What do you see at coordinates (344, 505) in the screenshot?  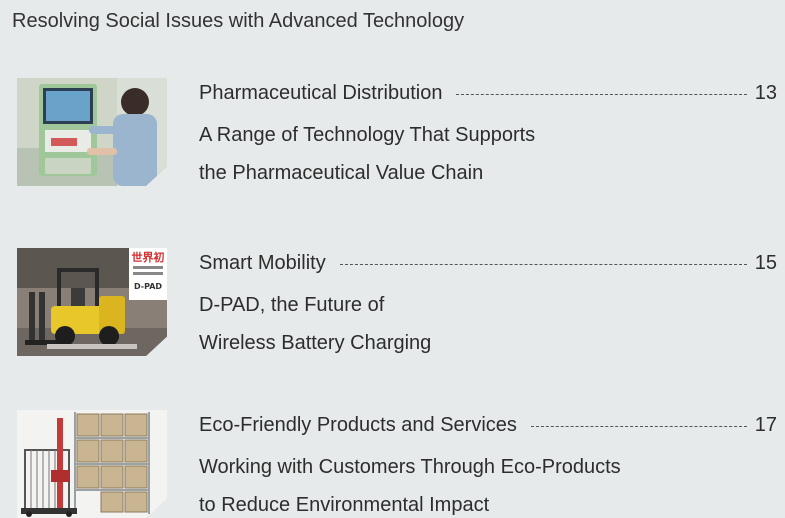 I see `entry-description-line2: to Reduce Environmental Impact` at bounding box center [344, 505].